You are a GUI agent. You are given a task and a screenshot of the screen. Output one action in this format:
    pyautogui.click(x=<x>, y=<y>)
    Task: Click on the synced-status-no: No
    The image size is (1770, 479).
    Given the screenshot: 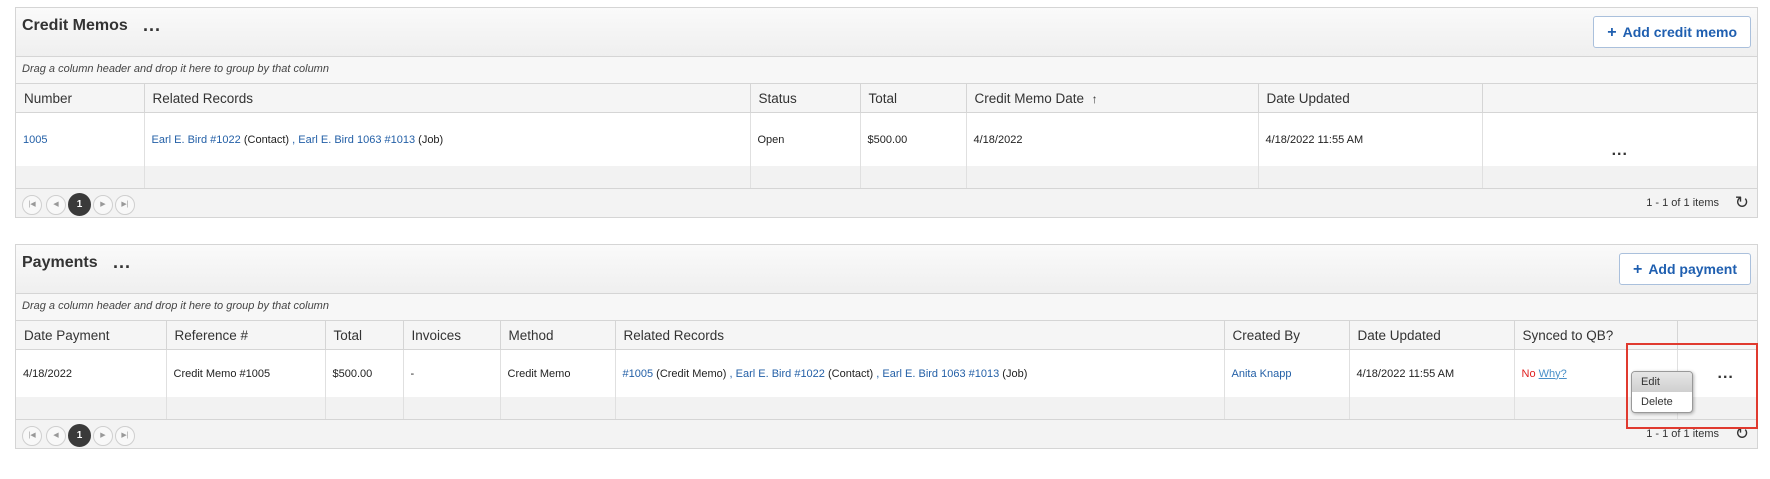 What is the action you would take?
    pyautogui.click(x=1528, y=373)
    